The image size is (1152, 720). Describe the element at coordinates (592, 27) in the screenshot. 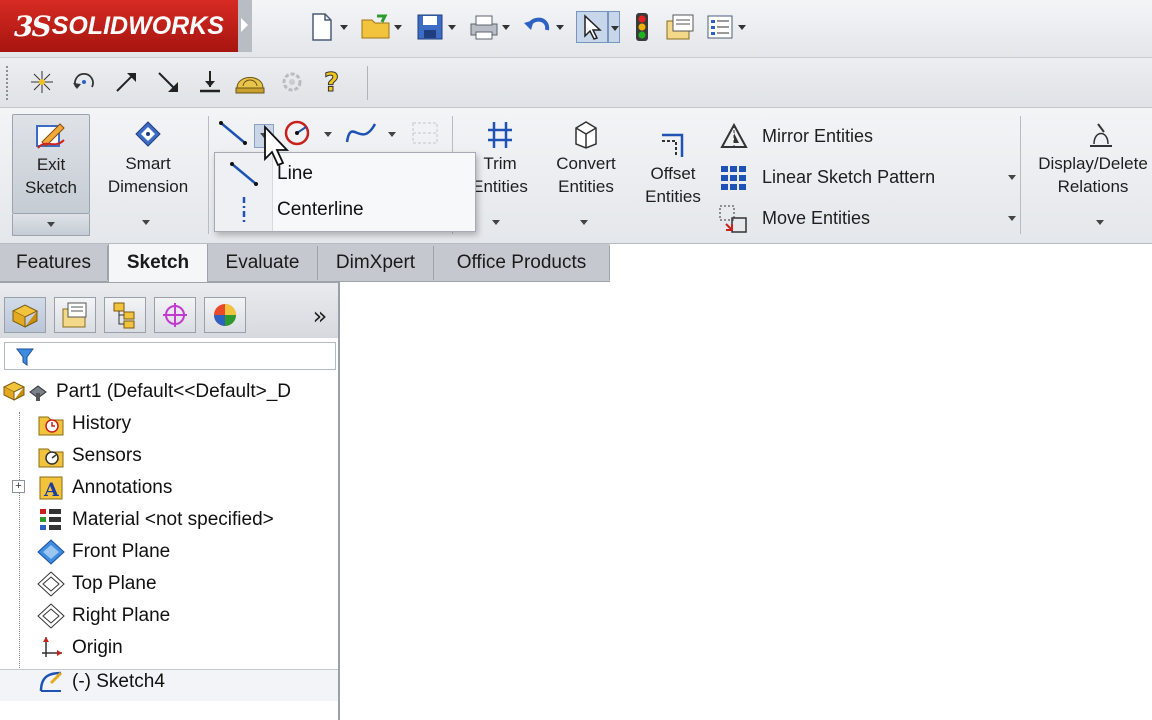

I see `select-pointer-icon` at that location.